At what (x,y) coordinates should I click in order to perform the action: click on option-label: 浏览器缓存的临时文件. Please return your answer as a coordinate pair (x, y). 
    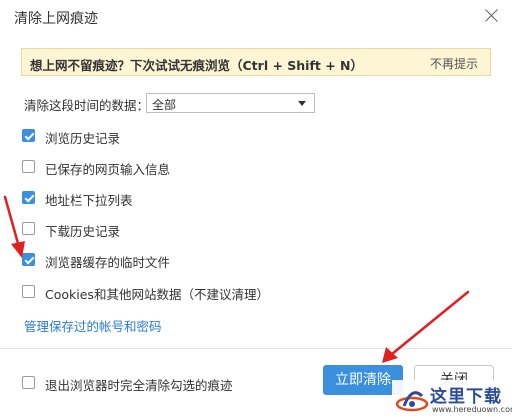
    Looking at the image, I should click on (108, 262).